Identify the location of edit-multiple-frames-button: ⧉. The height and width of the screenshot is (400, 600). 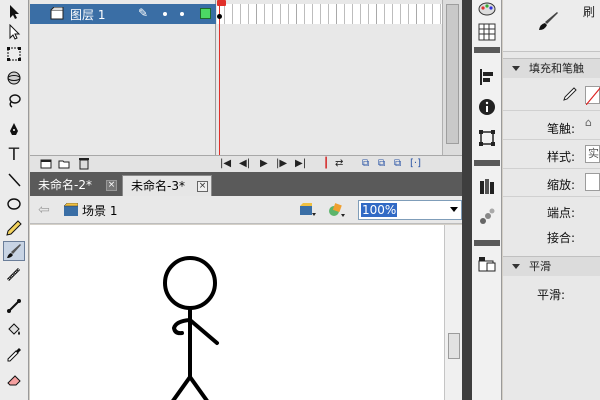
(397, 164).